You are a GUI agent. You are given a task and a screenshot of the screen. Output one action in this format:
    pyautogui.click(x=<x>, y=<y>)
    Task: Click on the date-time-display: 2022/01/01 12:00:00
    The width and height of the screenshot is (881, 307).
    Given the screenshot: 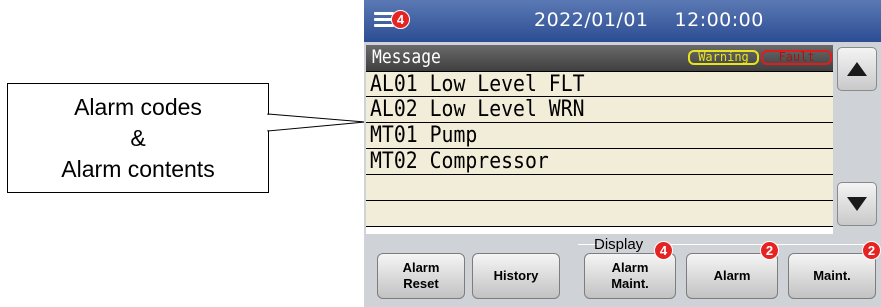 What is the action you would take?
    pyautogui.click(x=649, y=20)
    